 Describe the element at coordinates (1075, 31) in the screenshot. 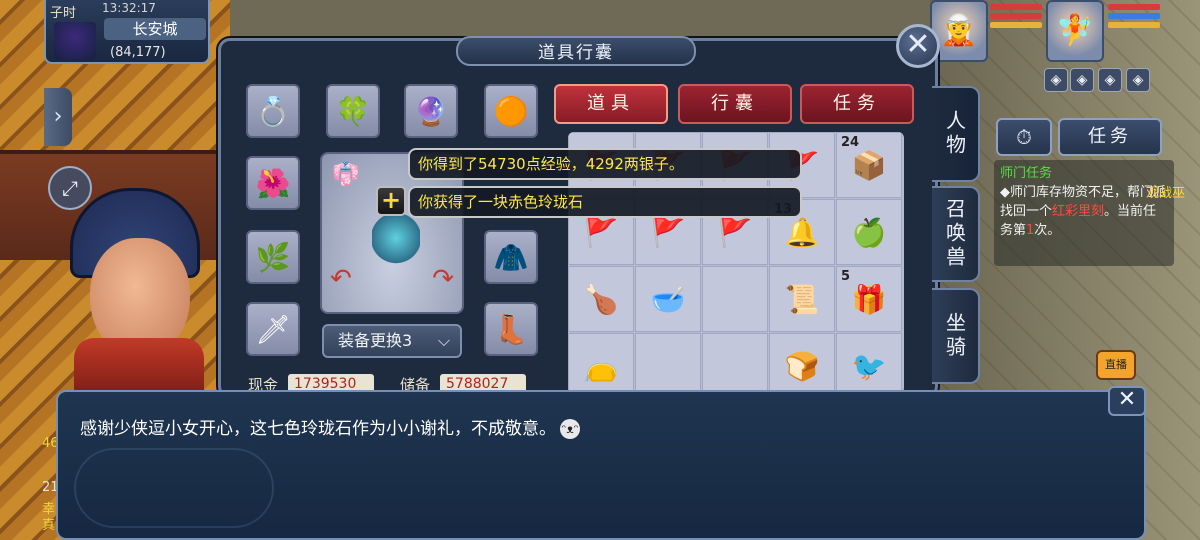

I see `pet-portrait: 🧚` at that location.